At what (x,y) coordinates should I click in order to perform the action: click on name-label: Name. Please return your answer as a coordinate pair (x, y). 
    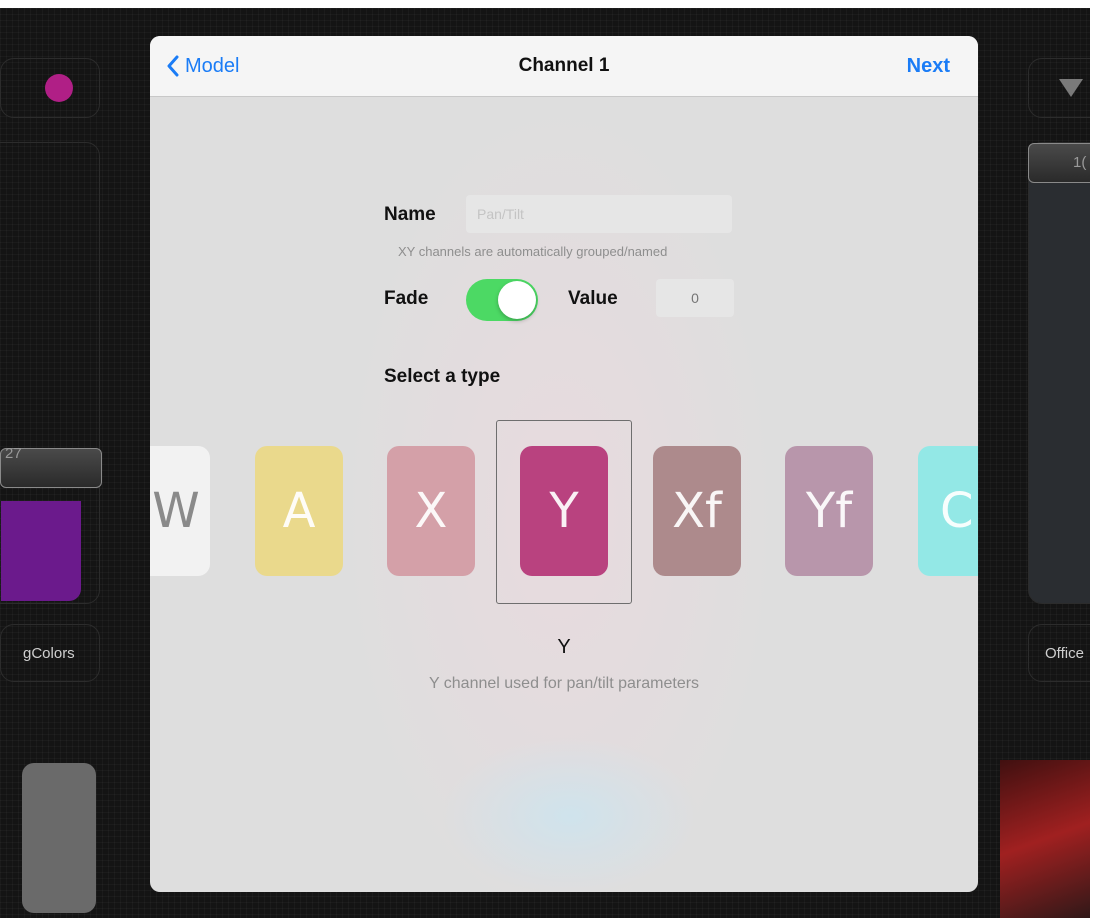
    Looking at the image, I should click on (410, 214).